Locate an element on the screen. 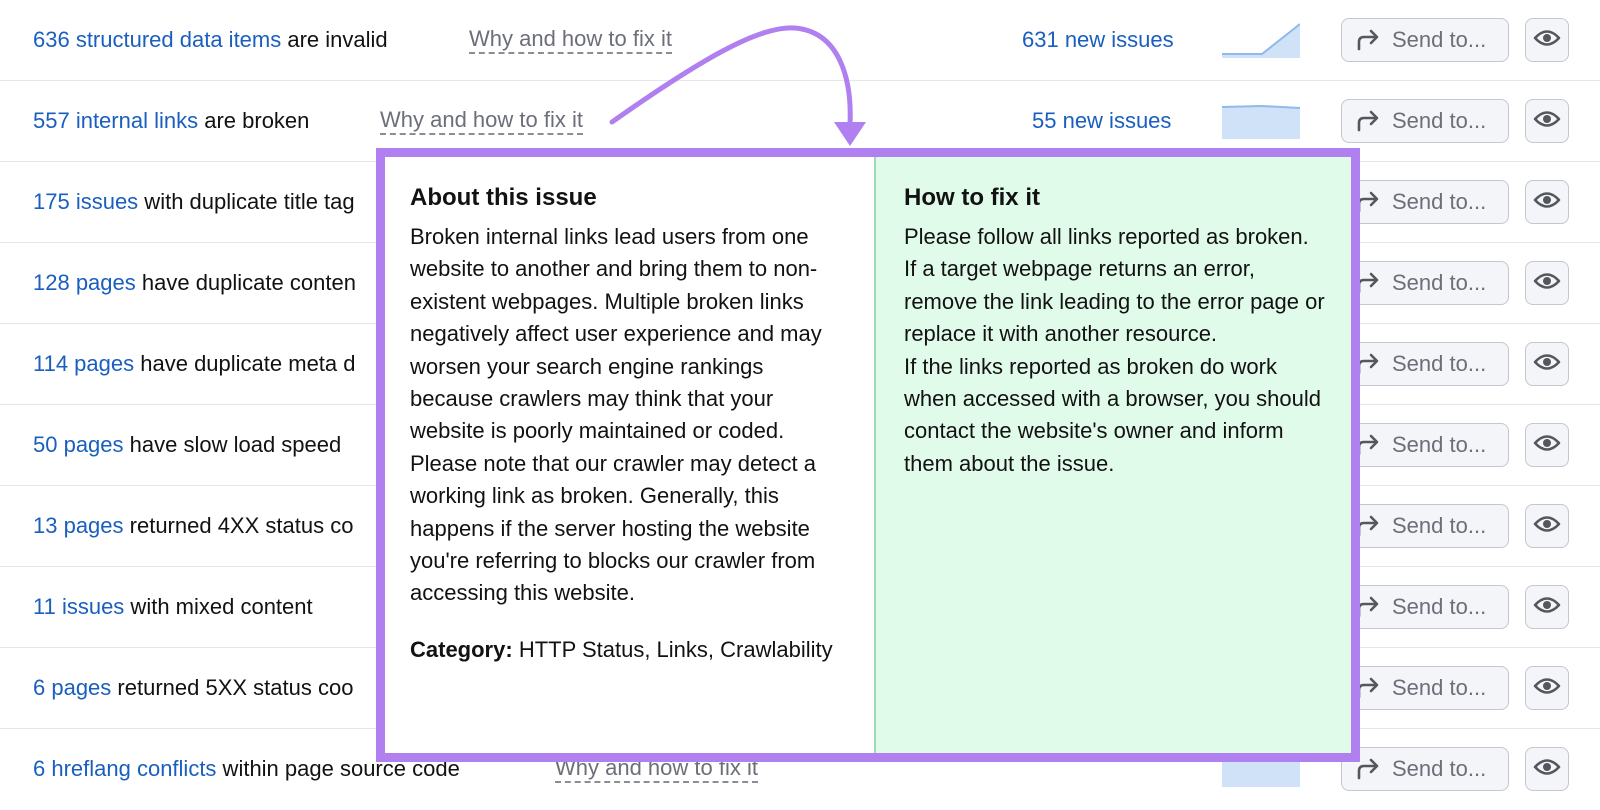  issue-text: have duplicate conten is located at coordinates (245, 282).